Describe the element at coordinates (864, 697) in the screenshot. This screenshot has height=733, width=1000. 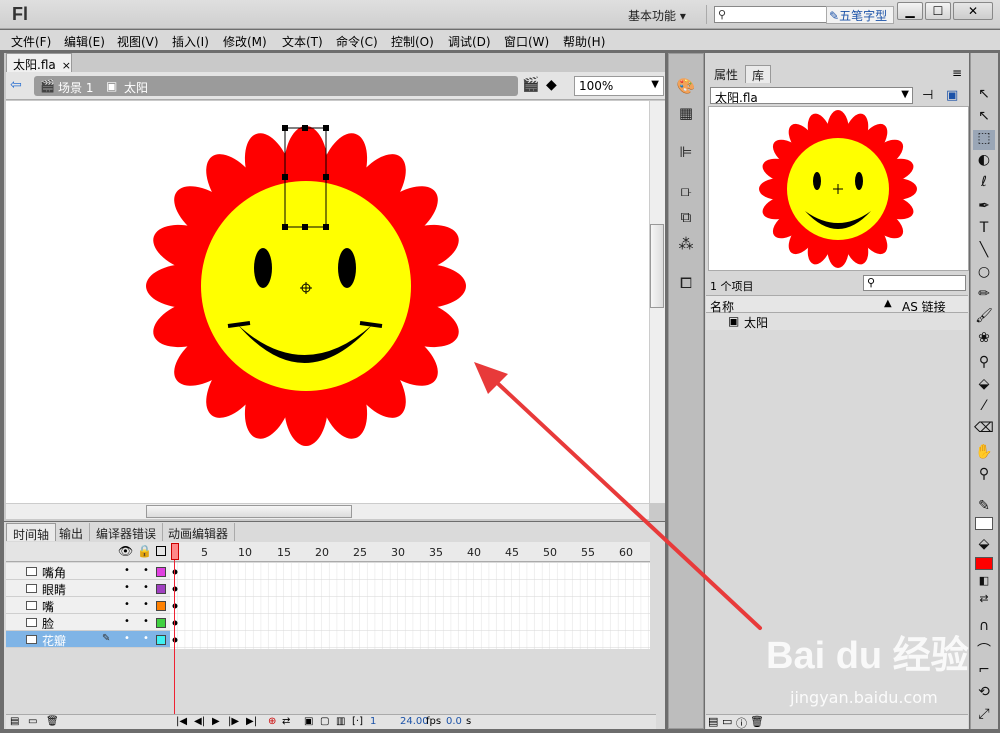
I see `watermark-url: jingyan.baidu.com` at that location.